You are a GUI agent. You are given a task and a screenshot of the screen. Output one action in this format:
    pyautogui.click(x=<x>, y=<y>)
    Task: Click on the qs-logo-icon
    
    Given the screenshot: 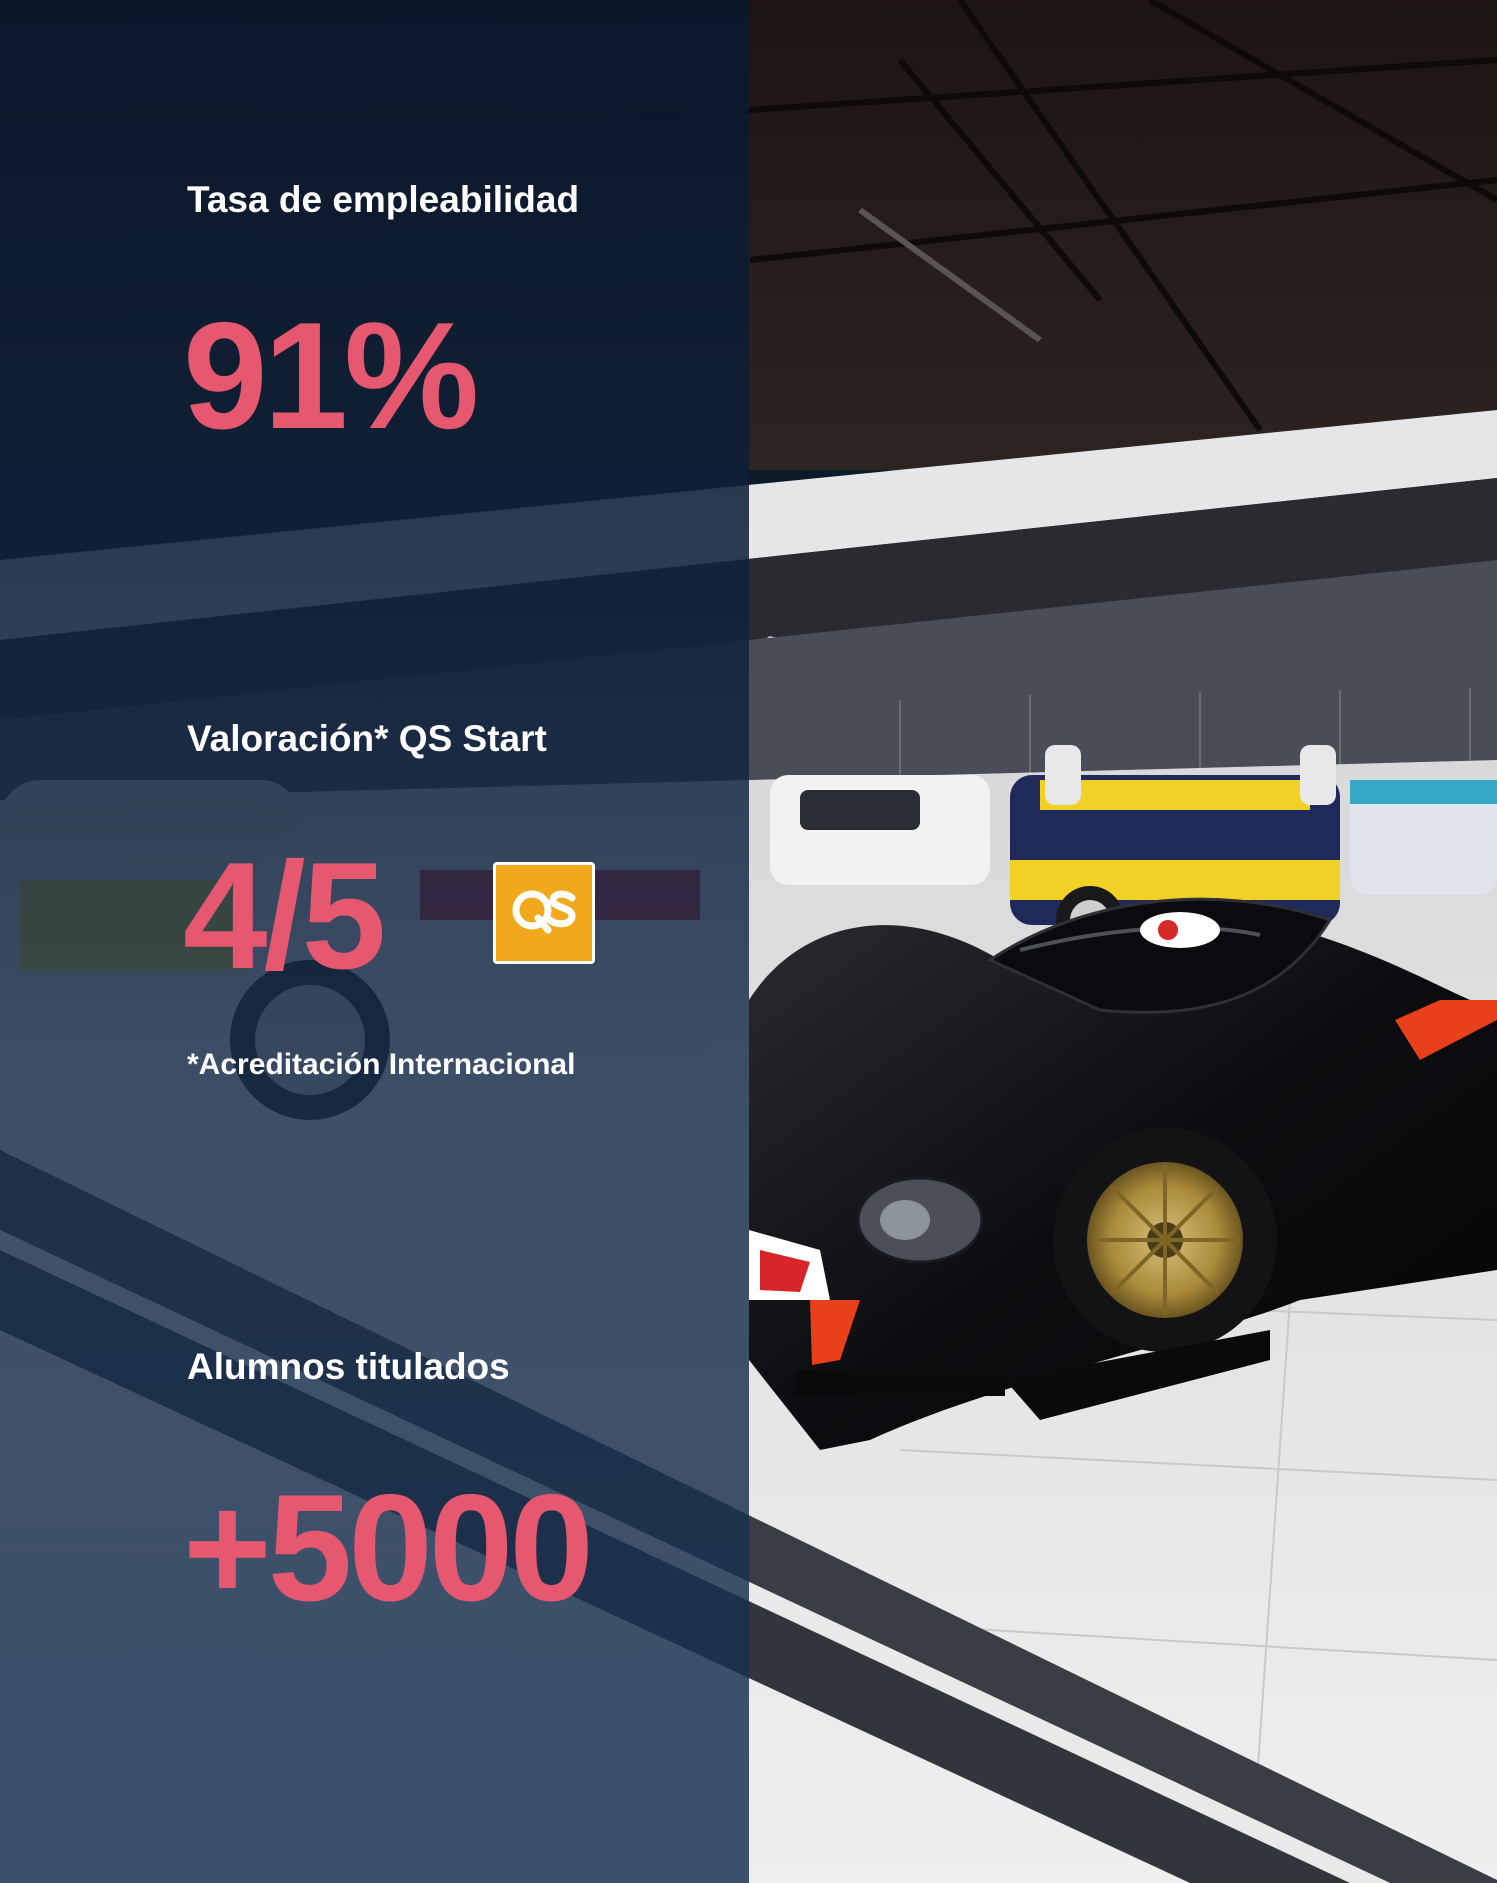 What is the action you would take?
    pyautogui.click(x=544, y=913)
    